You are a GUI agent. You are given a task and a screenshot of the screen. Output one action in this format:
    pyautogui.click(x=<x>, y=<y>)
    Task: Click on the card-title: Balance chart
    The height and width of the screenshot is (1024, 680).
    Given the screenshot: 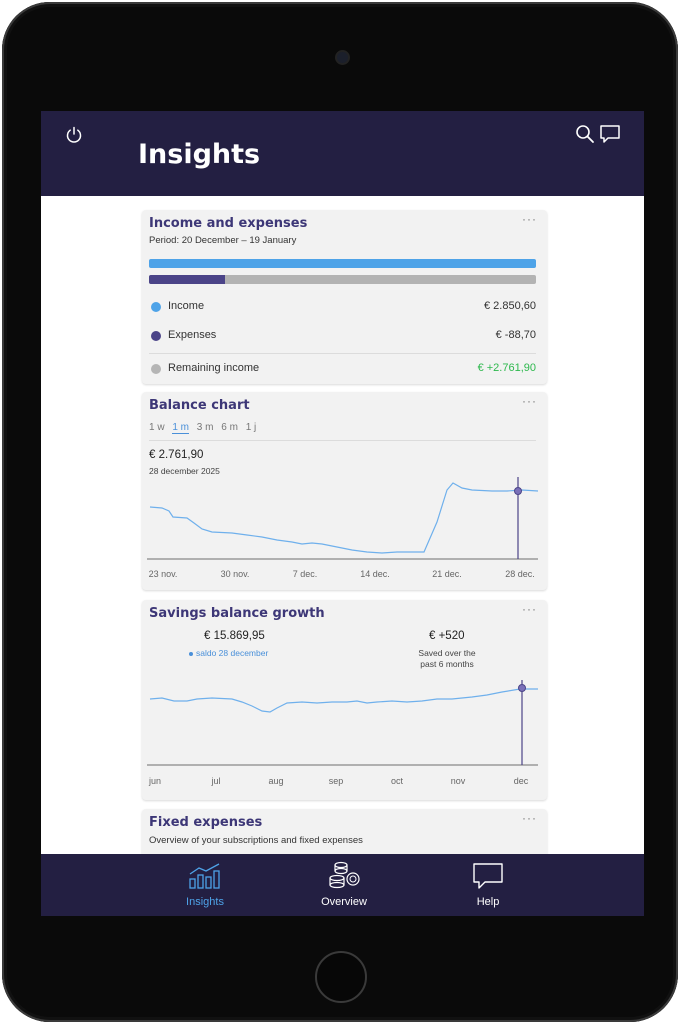 What is the action you would take?
    pyautogui.click(x=199, y=405)
    